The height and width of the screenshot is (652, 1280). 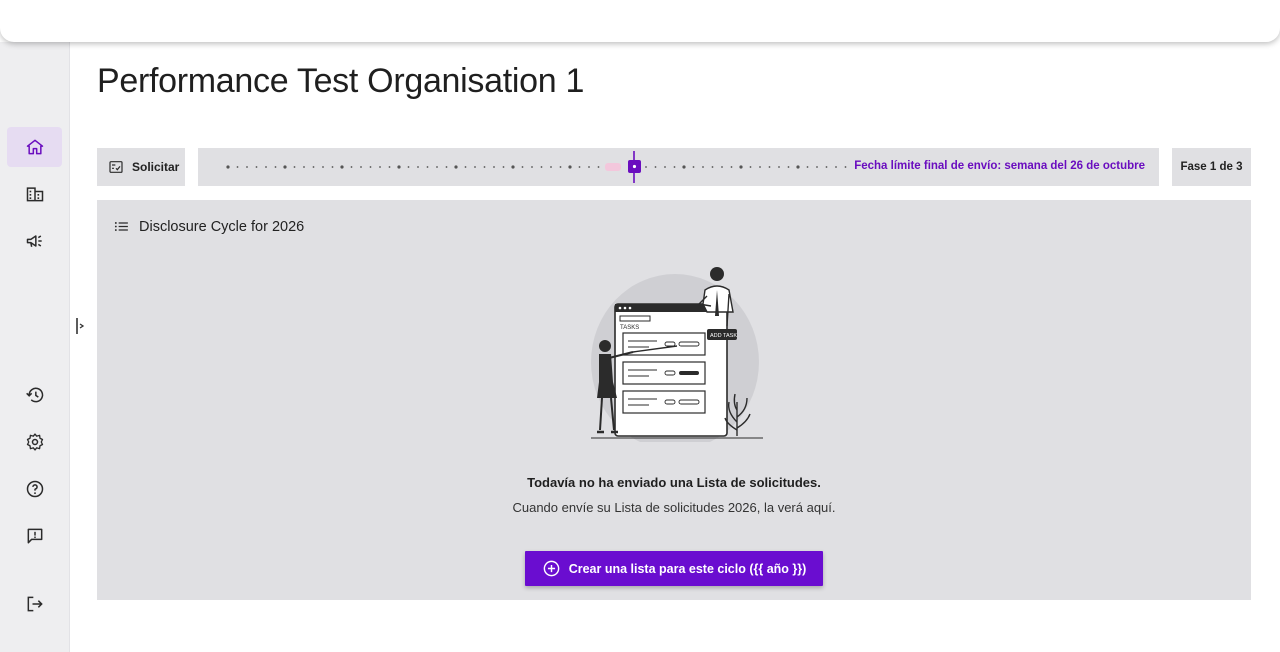 I want to click on sidebar-item-home, so click(x=34, y=147).